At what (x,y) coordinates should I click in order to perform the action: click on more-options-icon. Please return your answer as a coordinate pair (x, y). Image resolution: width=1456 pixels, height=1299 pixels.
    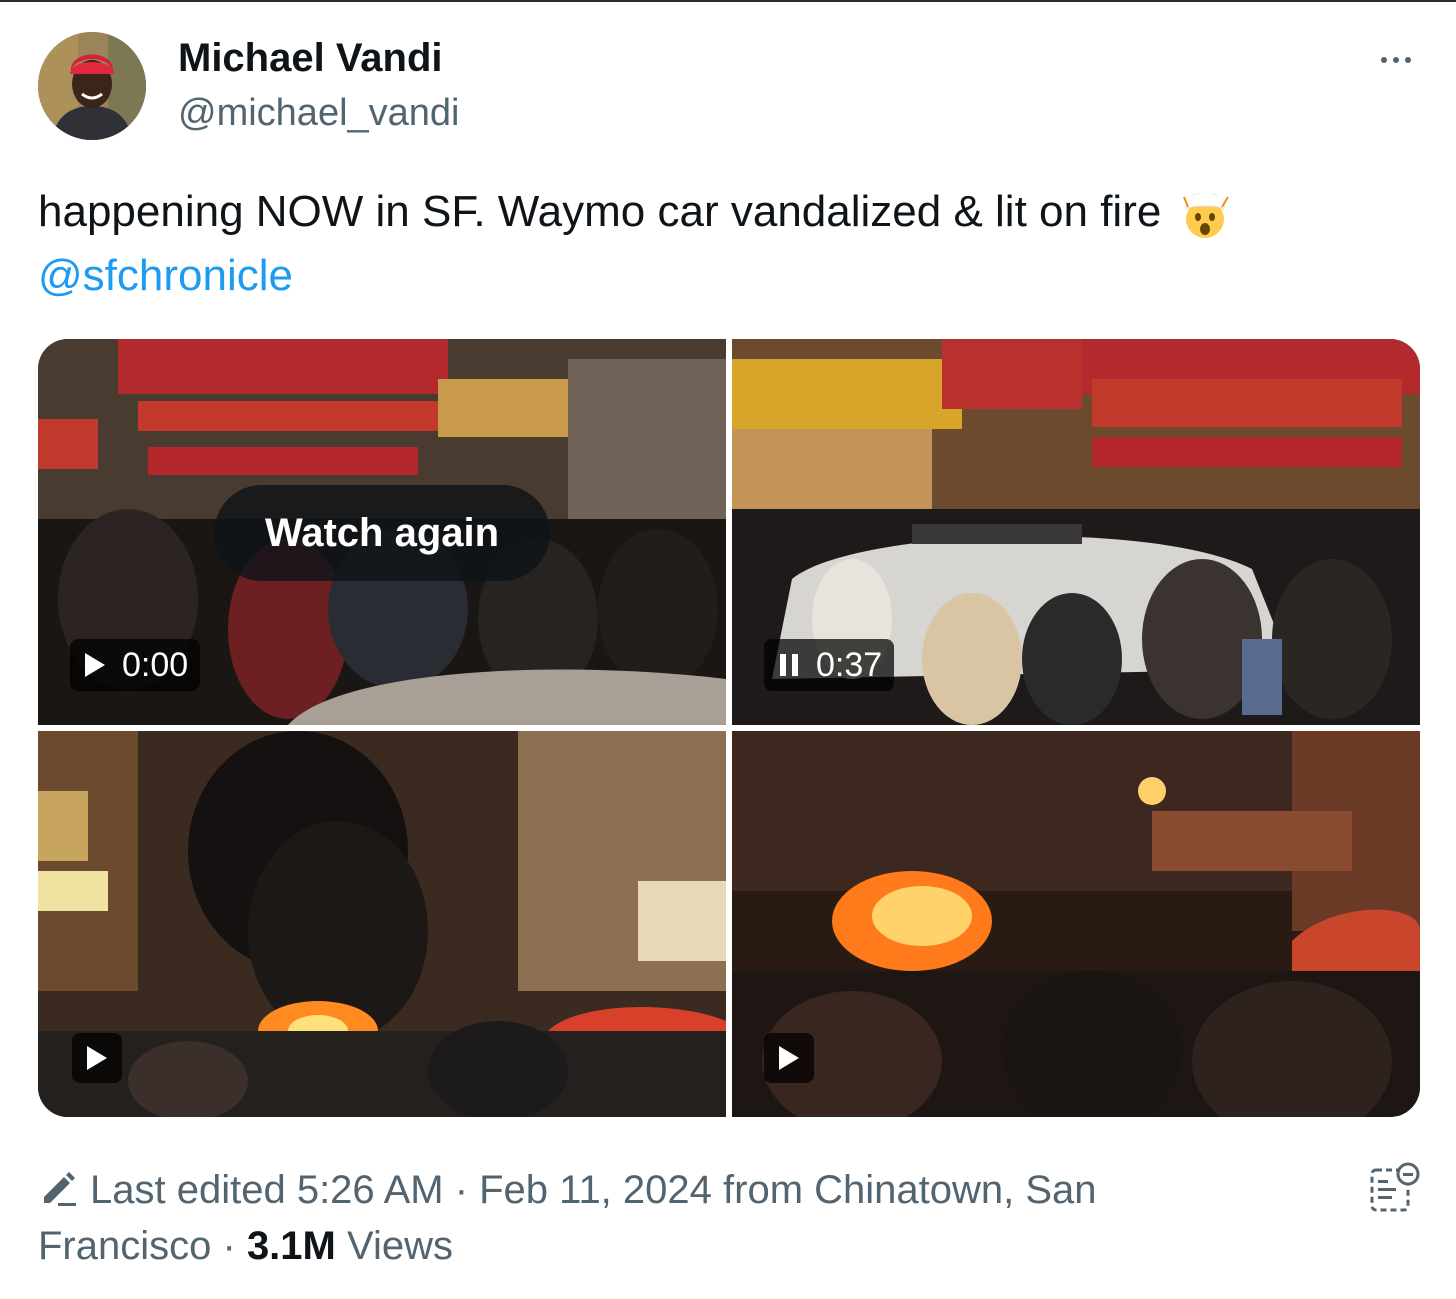
    Looking at the image, I should click on (1396, 60).